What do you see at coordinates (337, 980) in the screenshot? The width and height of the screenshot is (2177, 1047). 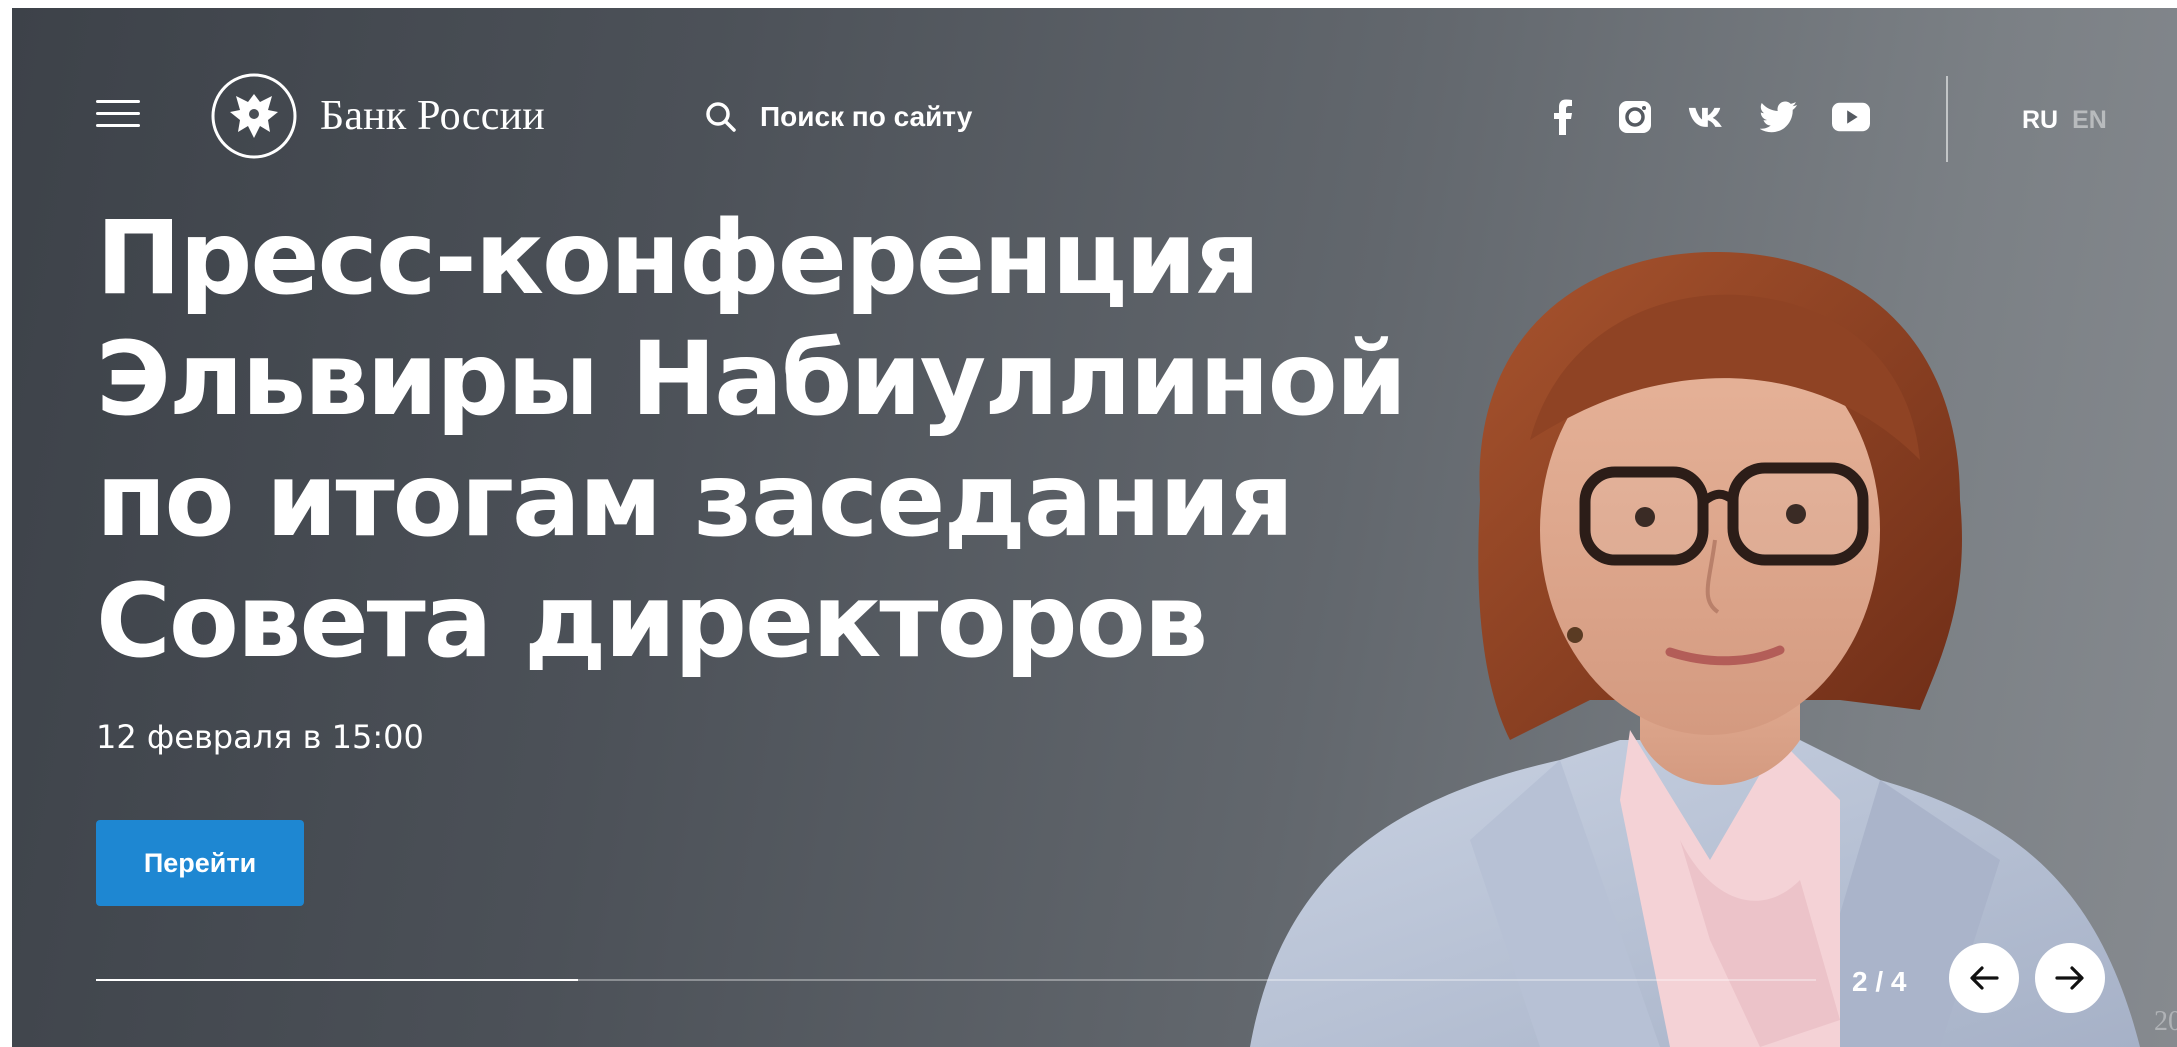 I see `slide-progress-fill` at bounding box center [337, 980].